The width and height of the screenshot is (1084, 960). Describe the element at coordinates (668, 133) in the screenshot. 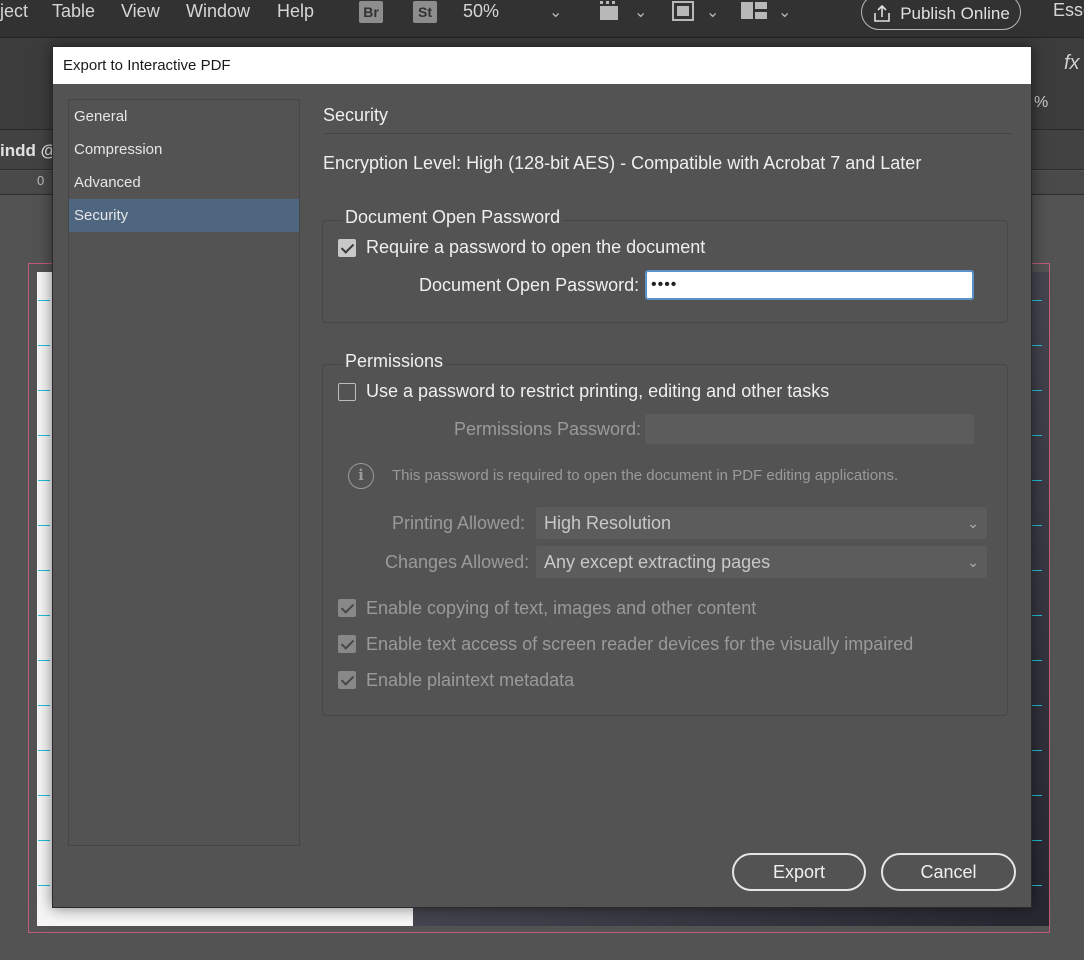

I see `section-divider` at that location.